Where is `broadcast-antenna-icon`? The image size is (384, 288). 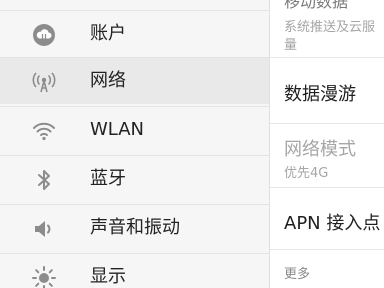 broadcast-antenna-icon is located at coordinates (44, 82).